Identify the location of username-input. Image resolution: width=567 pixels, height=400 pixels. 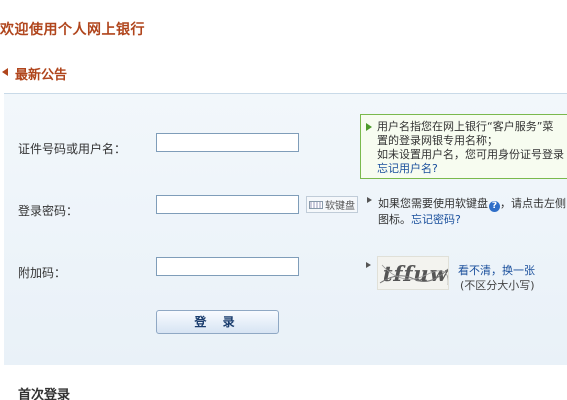
(227, 142).